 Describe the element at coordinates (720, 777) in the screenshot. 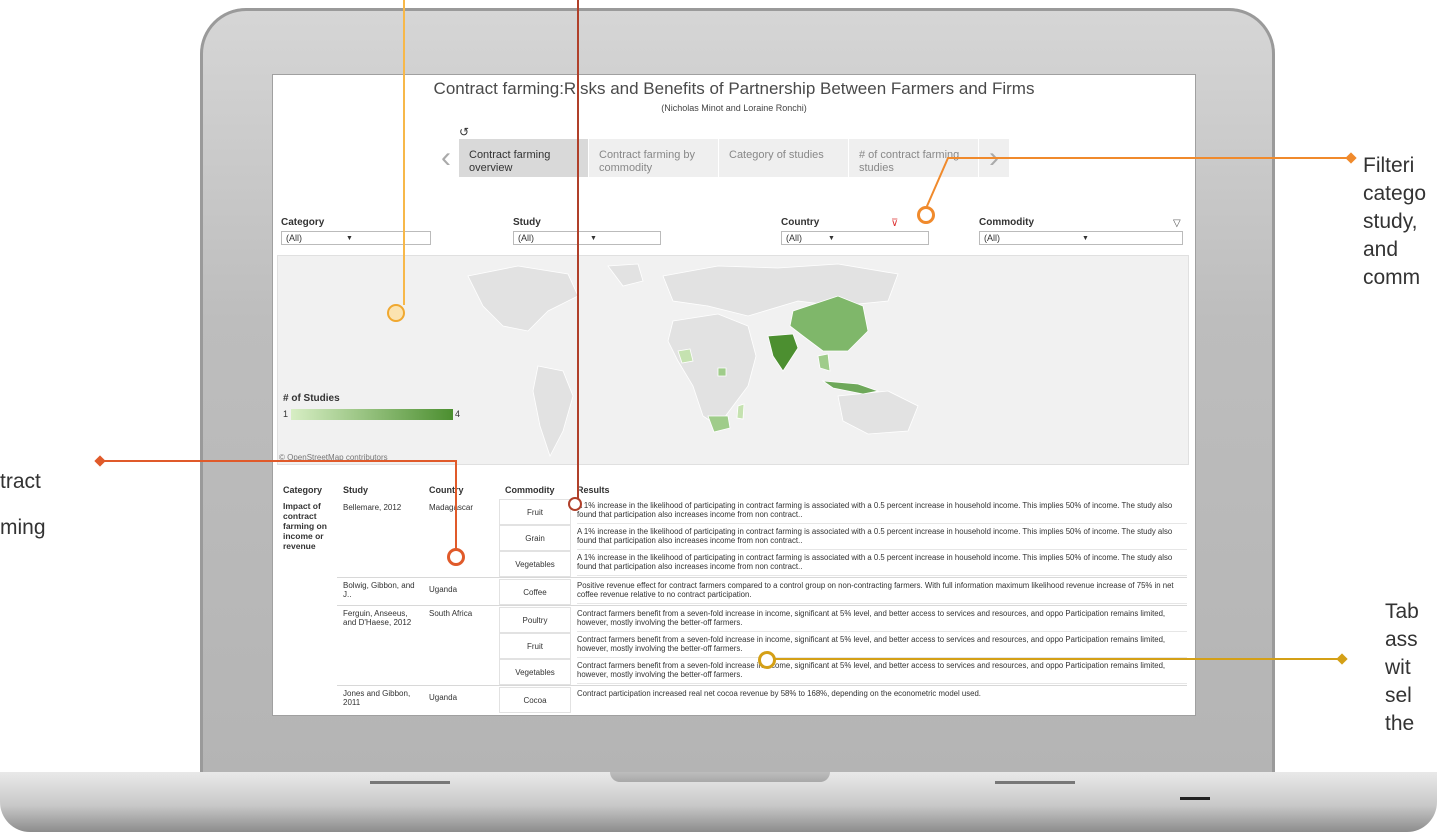

I see `laptop-notch` at that location.